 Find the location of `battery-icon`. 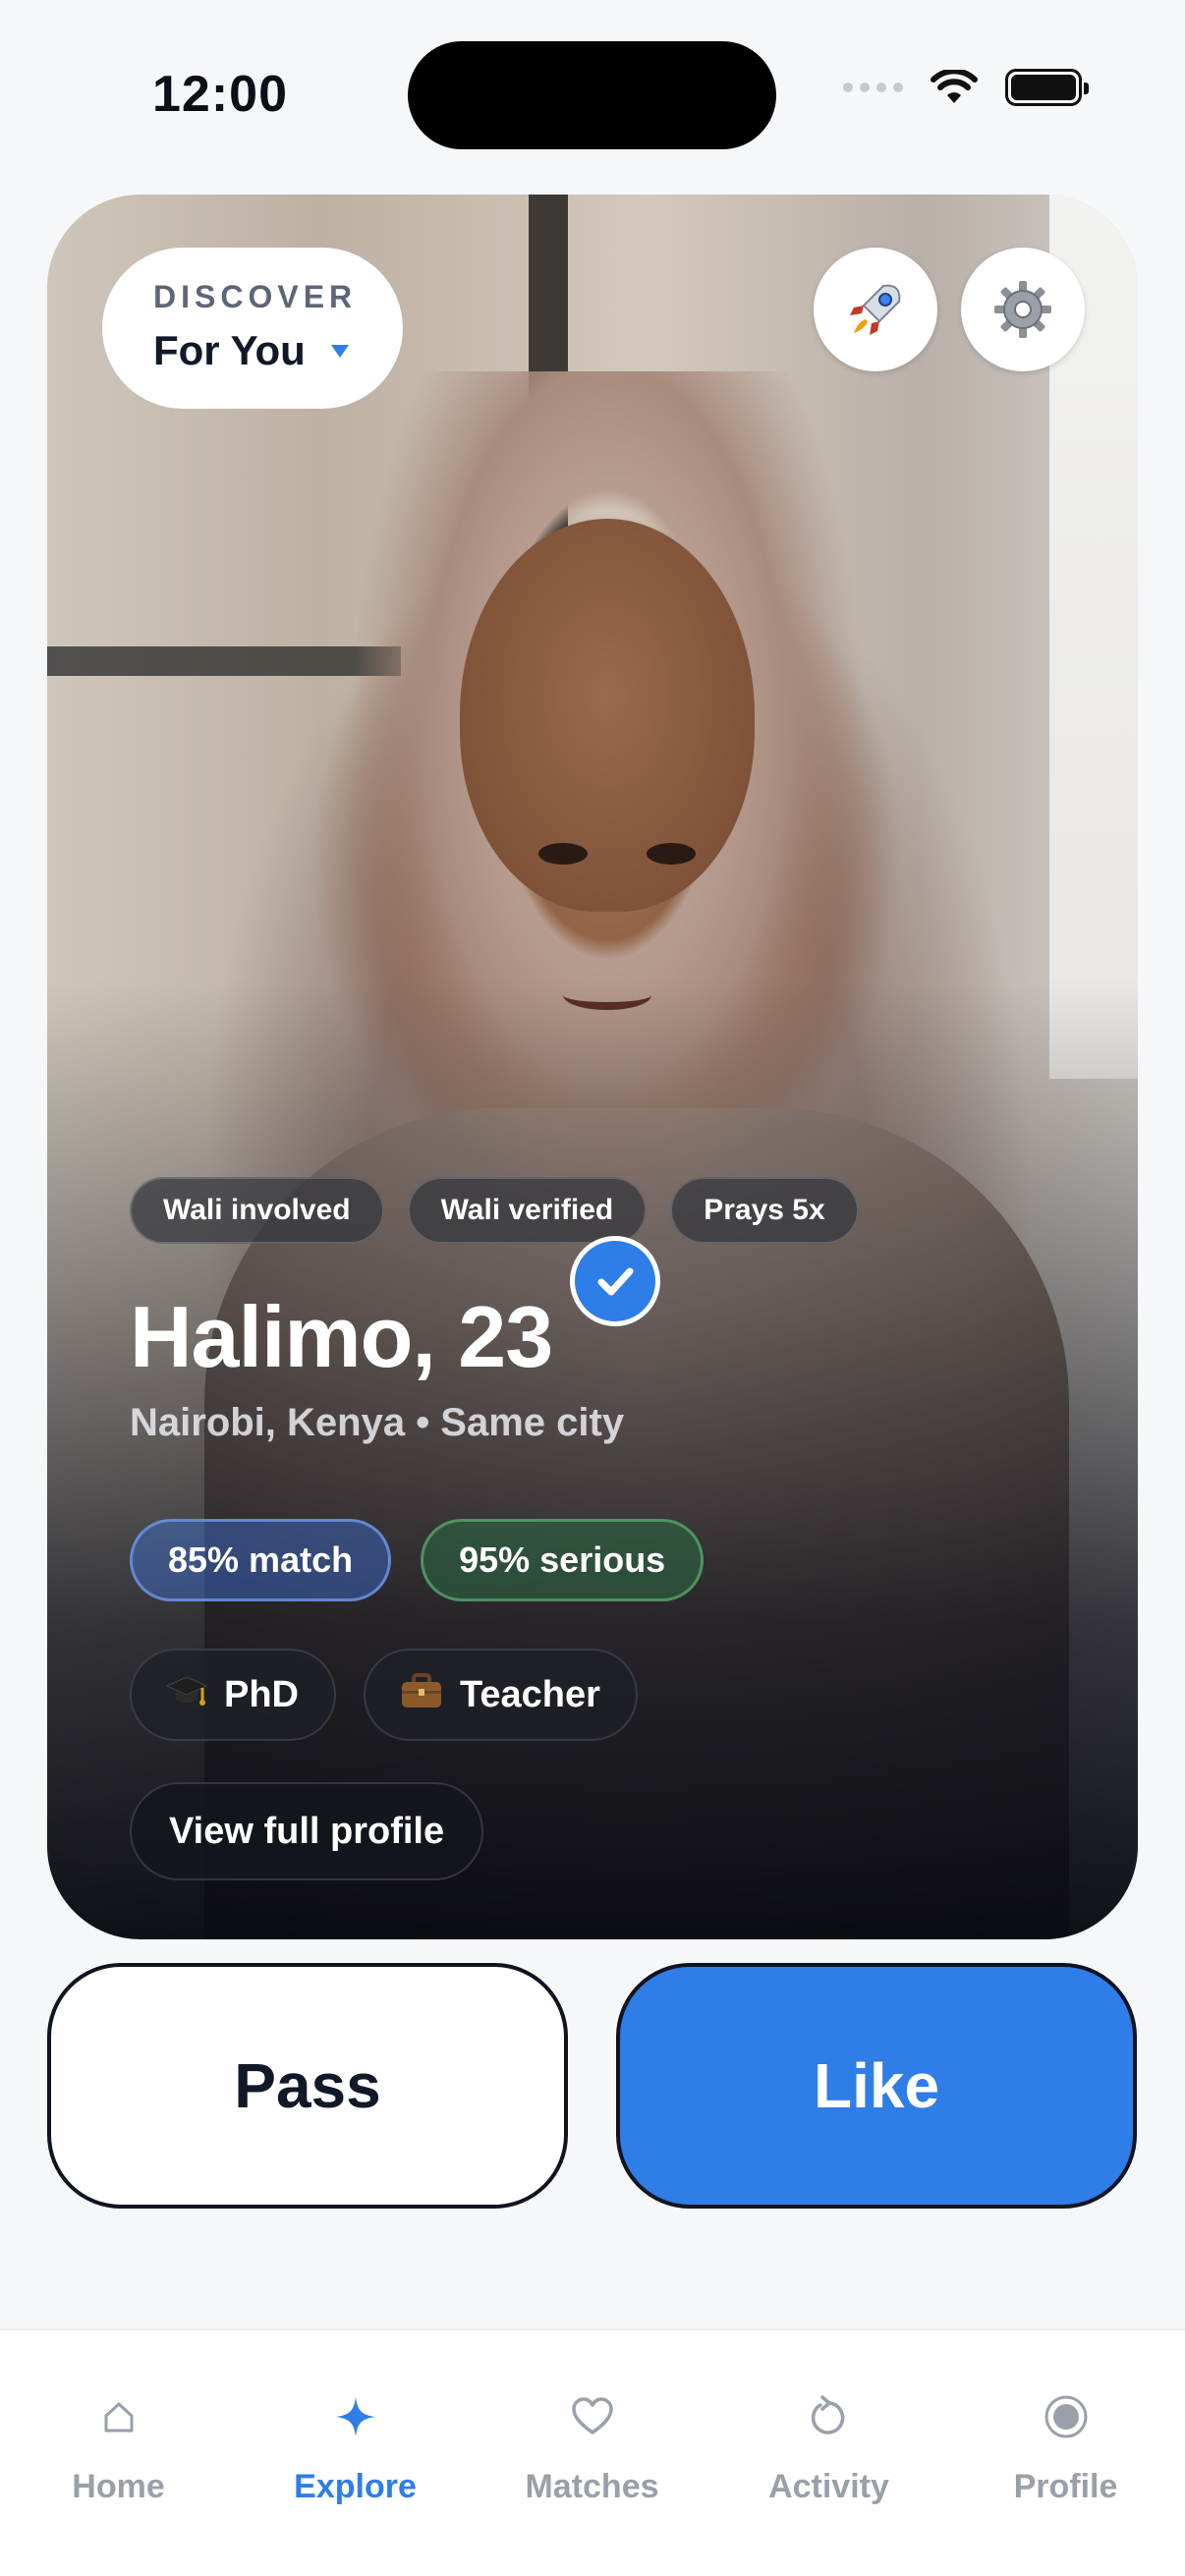

battery-icon is located at coordinates (1047, 87).